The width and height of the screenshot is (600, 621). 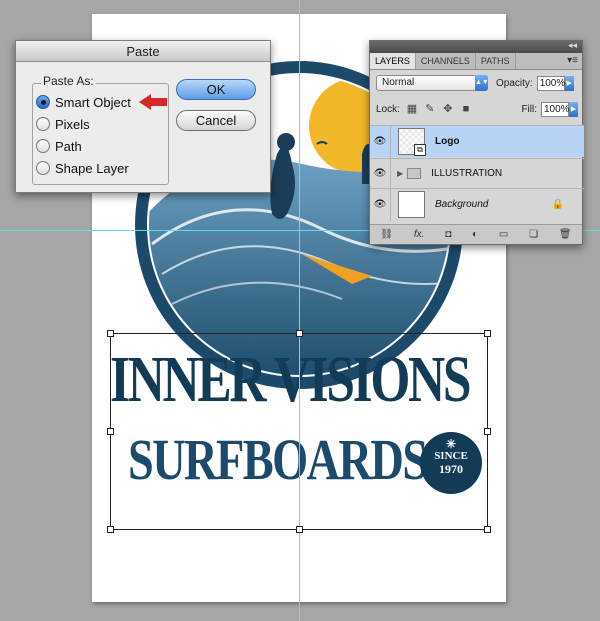 What do you see at coordinates (153, 102) in the screenshot?
I see `red-arrow-icon` at bounding box center [153, 102].